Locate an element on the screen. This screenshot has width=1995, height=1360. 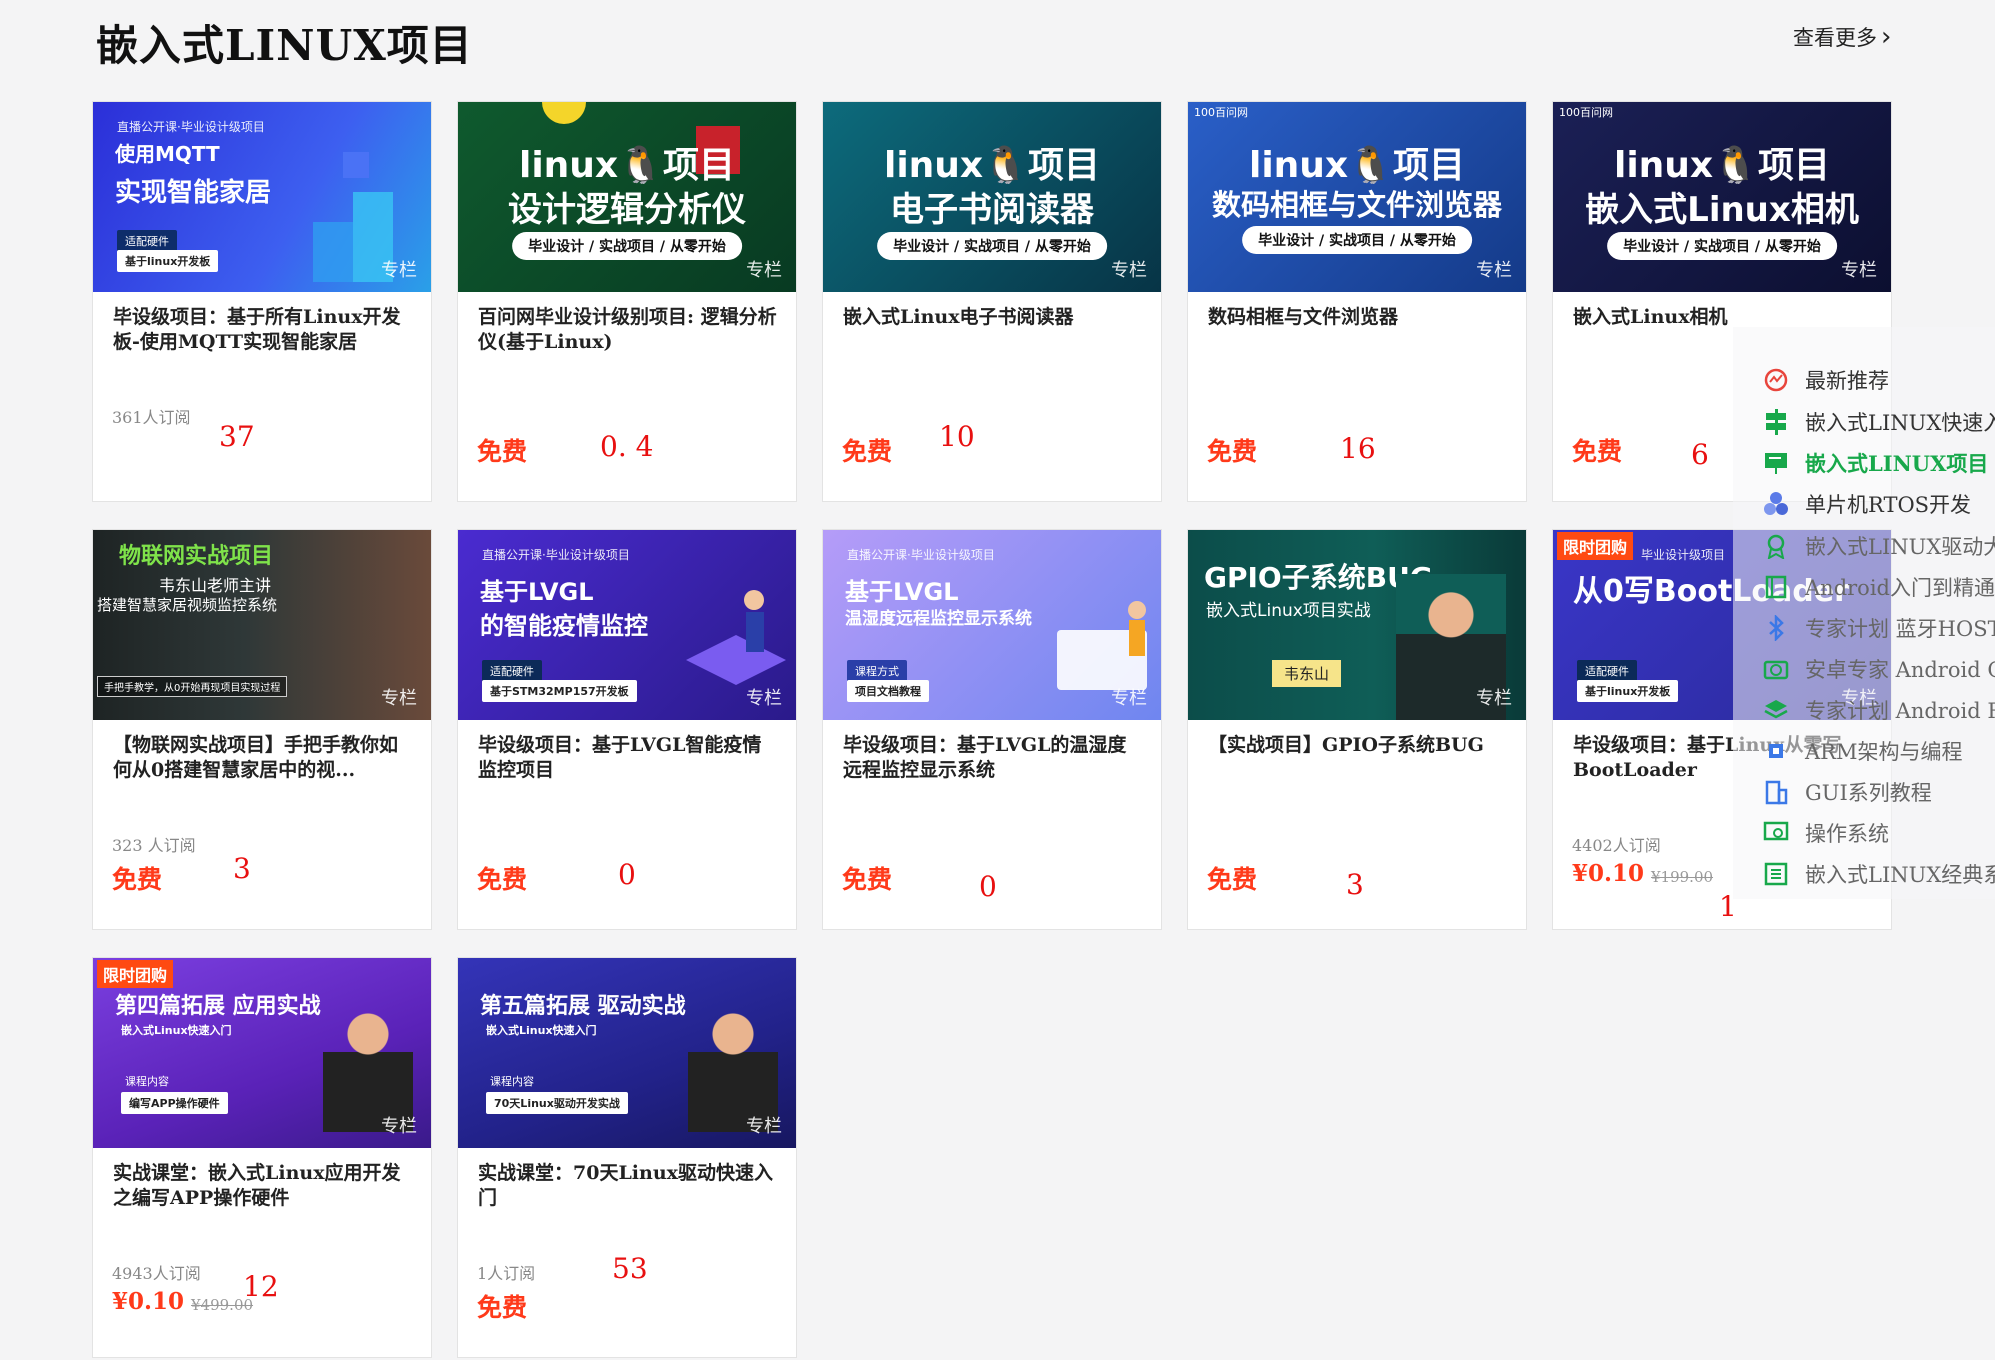
side-item-android-rom: 专家计划 Android RO is located at coordinates (1879, 710).